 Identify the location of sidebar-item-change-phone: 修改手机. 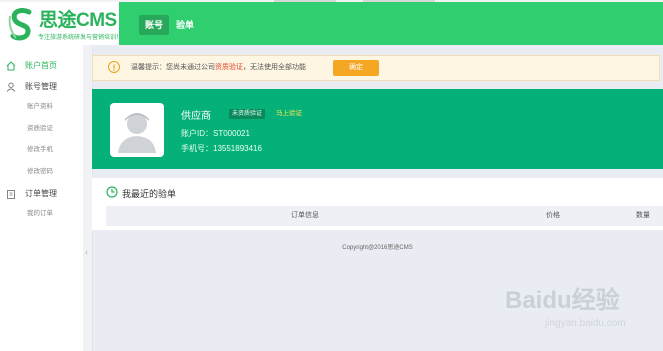
(40, 150).